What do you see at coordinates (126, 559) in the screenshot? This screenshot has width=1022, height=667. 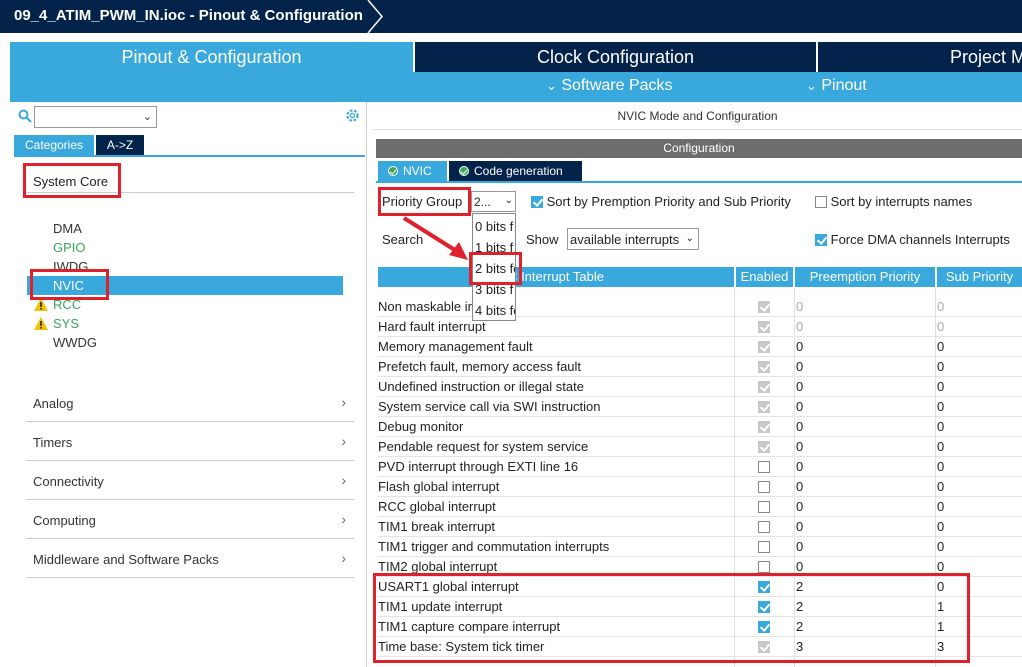 I see `section-label: Middleware and Software Packs` at bounding box center [126, 559].